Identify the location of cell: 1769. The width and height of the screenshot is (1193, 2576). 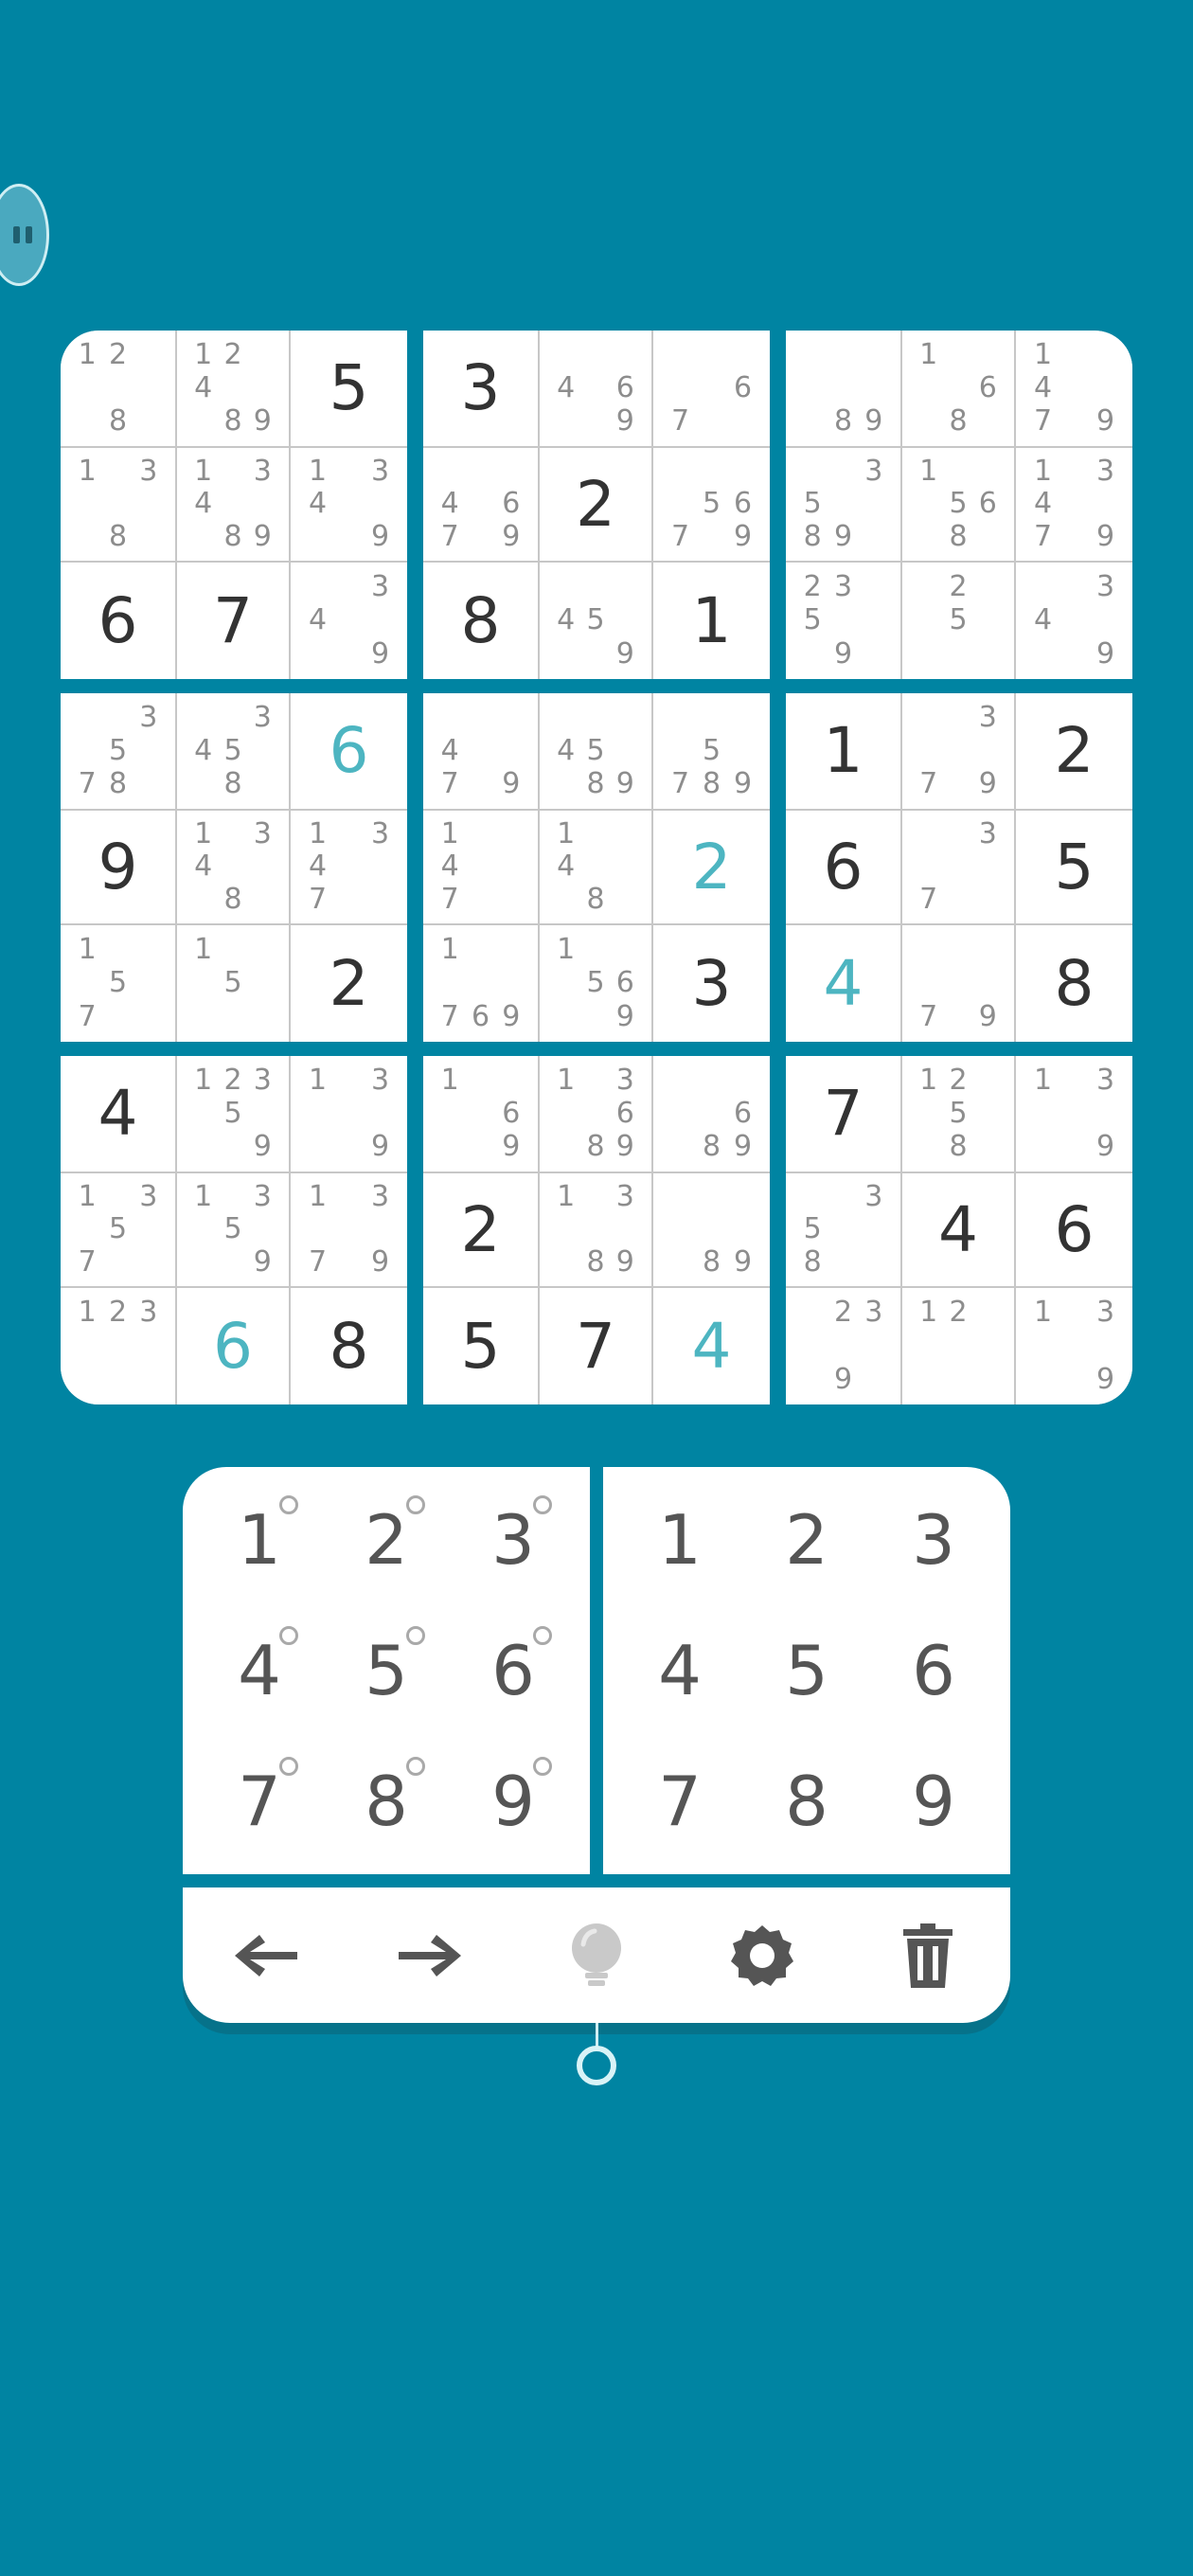
(480, 983).